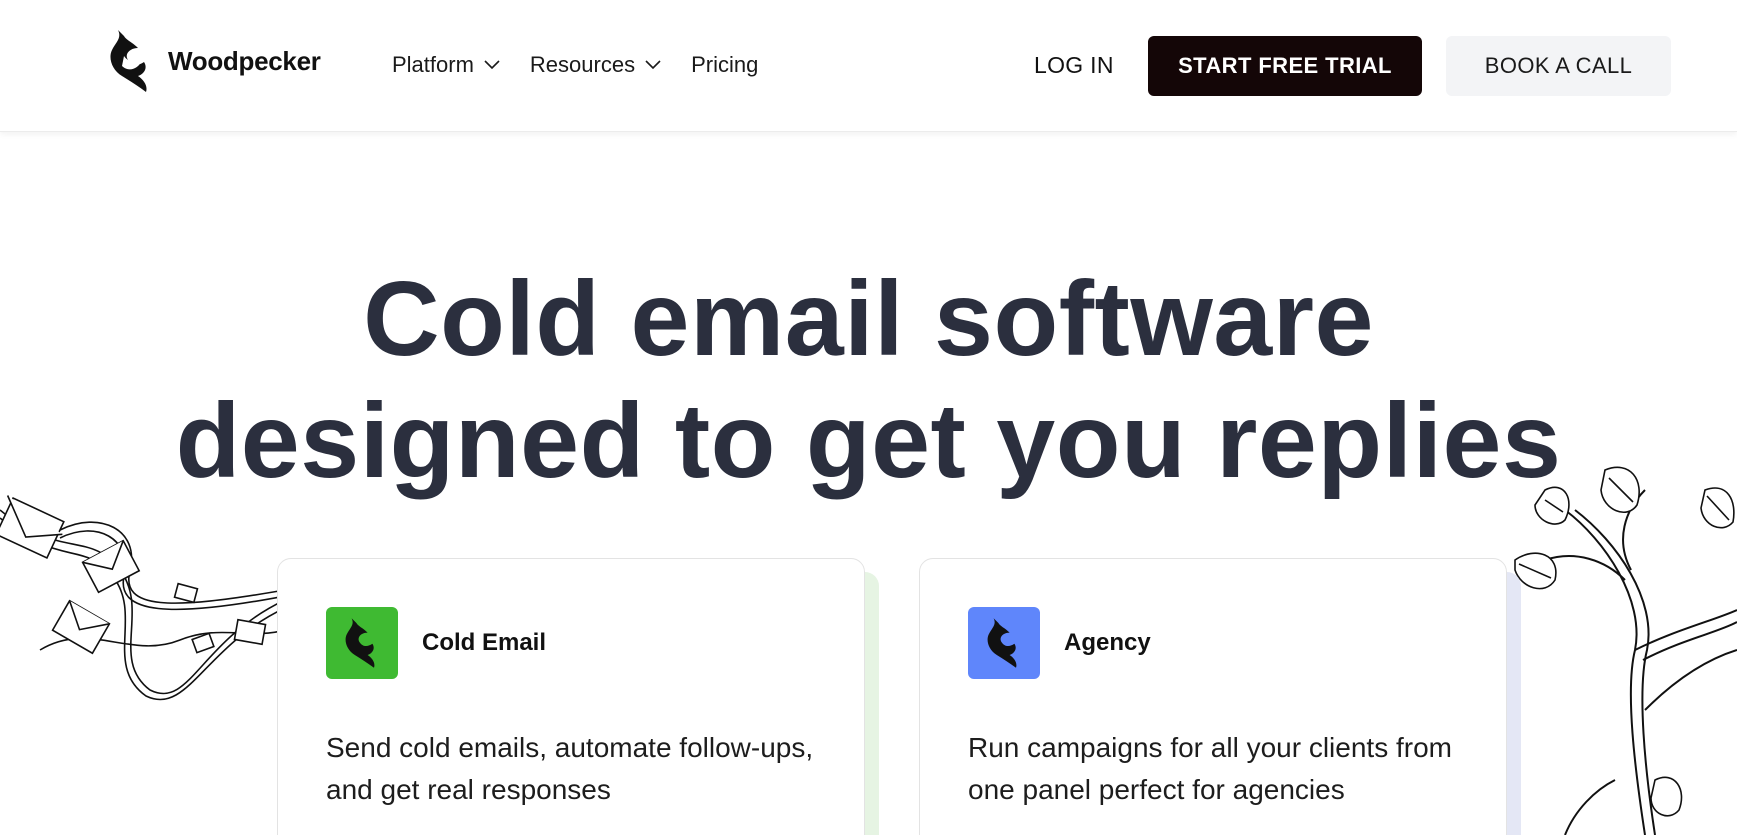 Image resolution: width=1737 pixels, height=835 pixels. Describe the element at coordinates (868, 441) in the screenshot. I see `hero-title-line-2: designed to get you replies` at that location.